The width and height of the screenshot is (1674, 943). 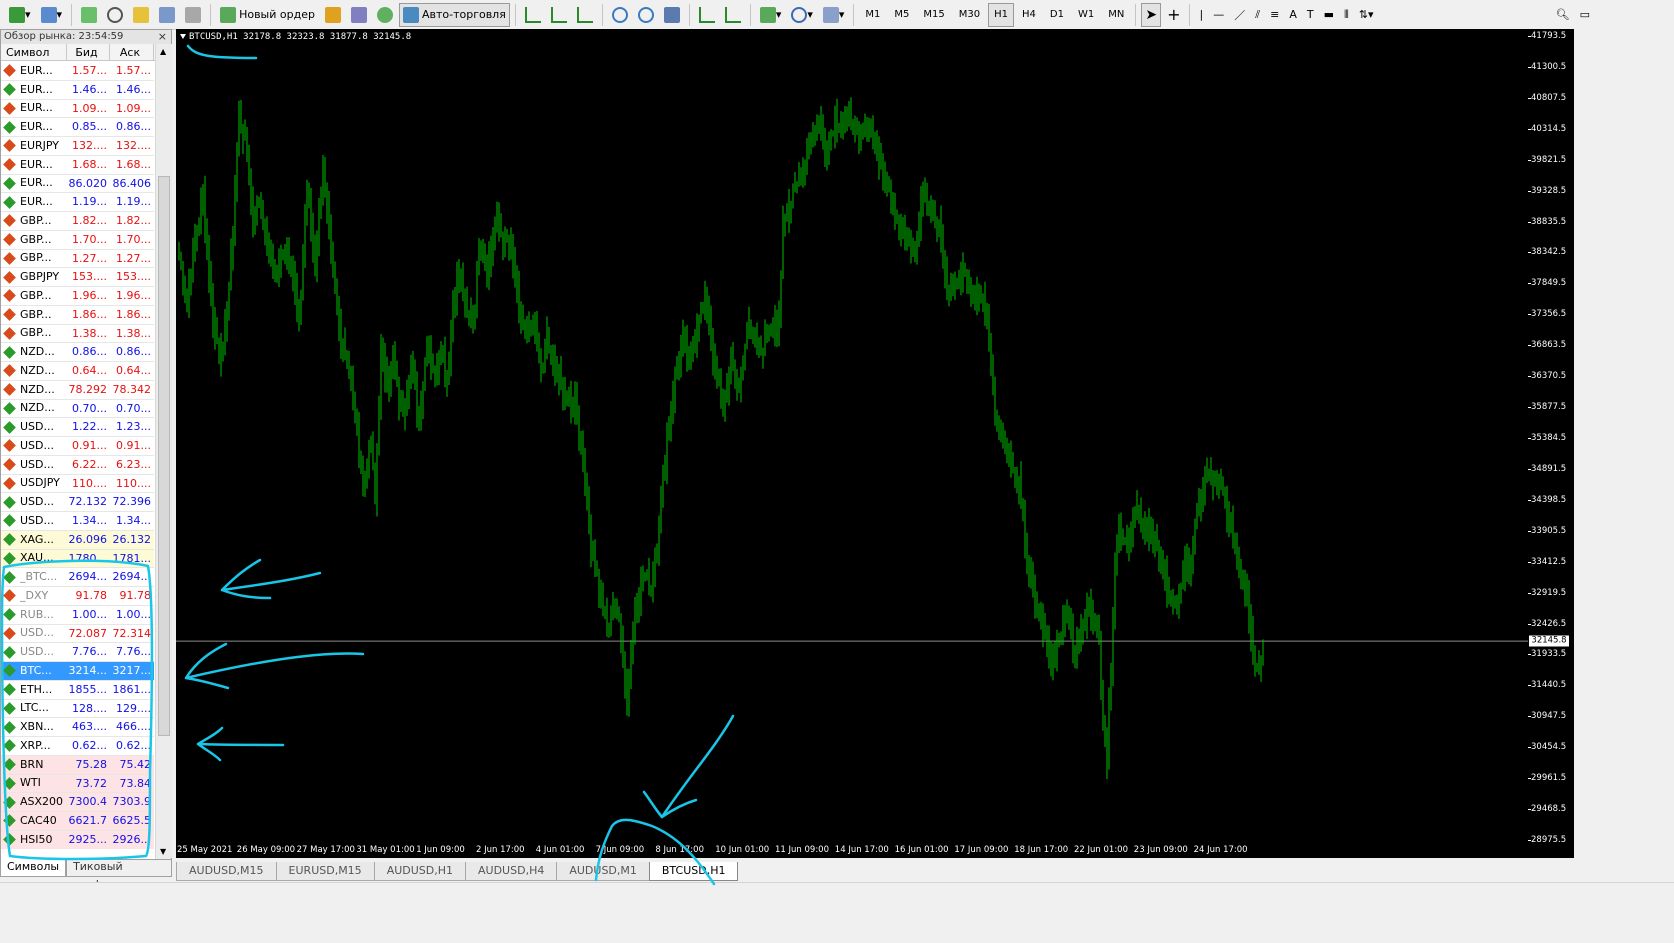 I want to click on chart-tab: AUDUSD,H1, so click(x=420, y=871).